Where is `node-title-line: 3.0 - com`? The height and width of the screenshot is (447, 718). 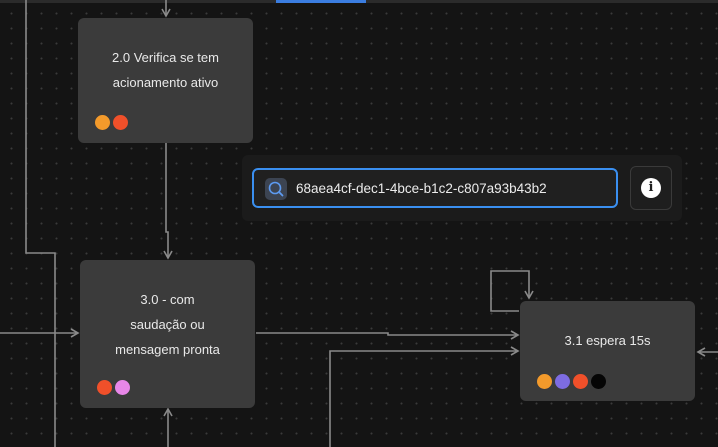 node-title-line: 3.0 - com is located at coordinates (167, 299).